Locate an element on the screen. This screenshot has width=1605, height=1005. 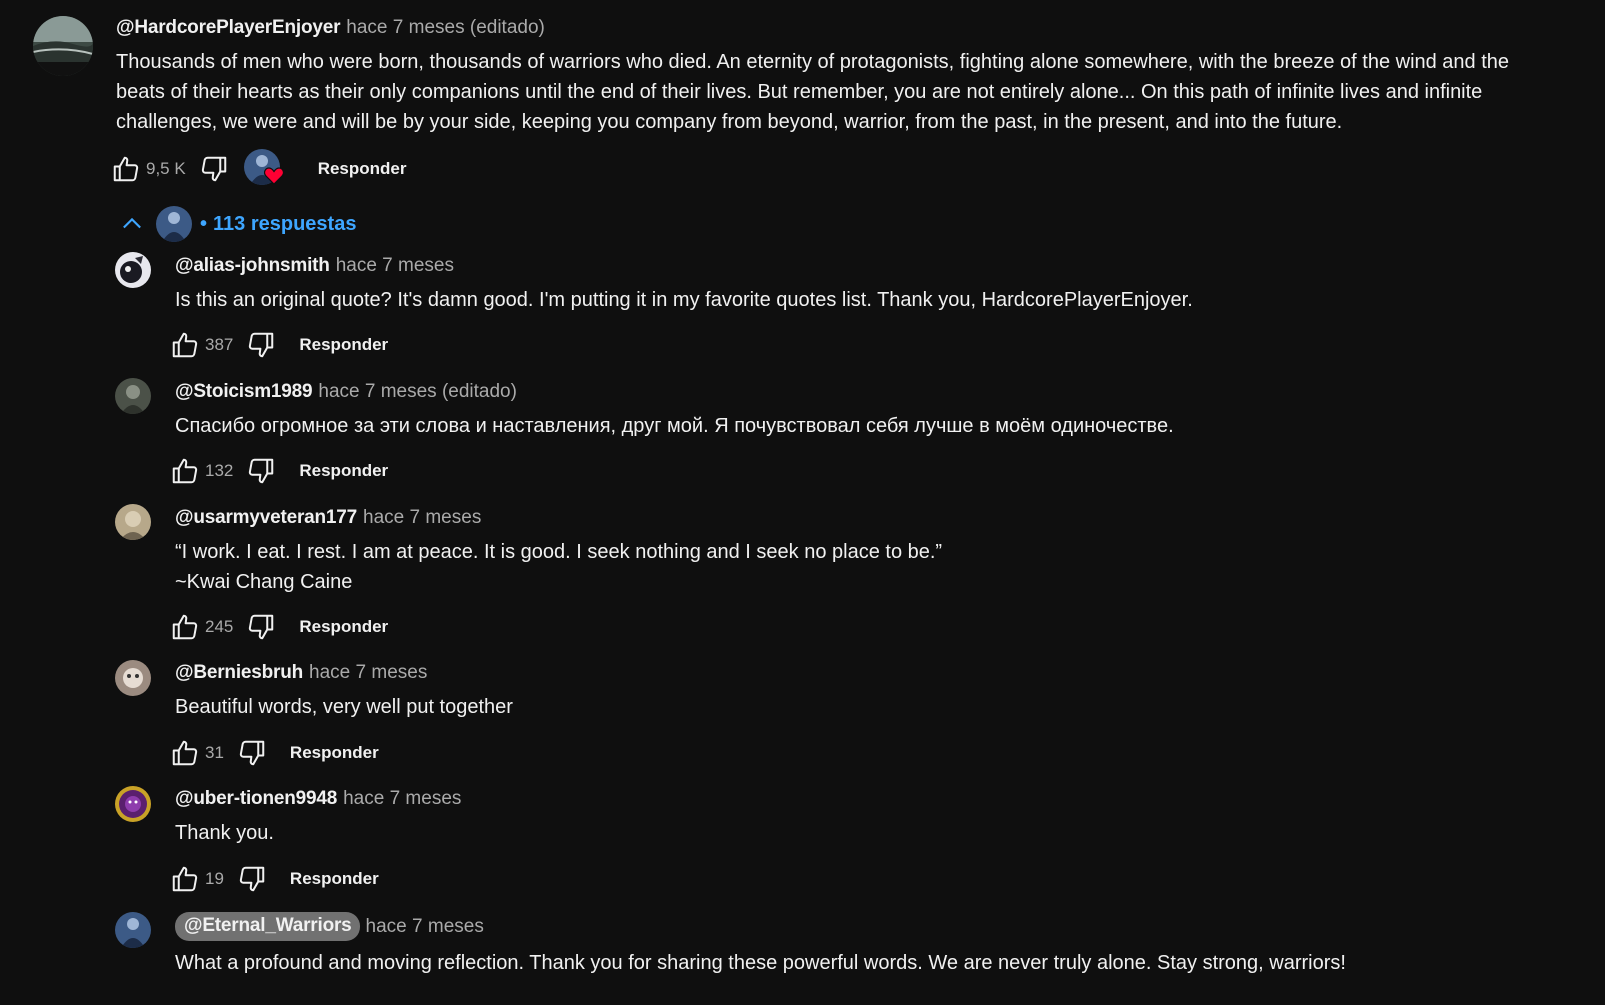
comment-header: @Stoicism1989 hace 7 meses (editado) is located at coordinates (346, 392).